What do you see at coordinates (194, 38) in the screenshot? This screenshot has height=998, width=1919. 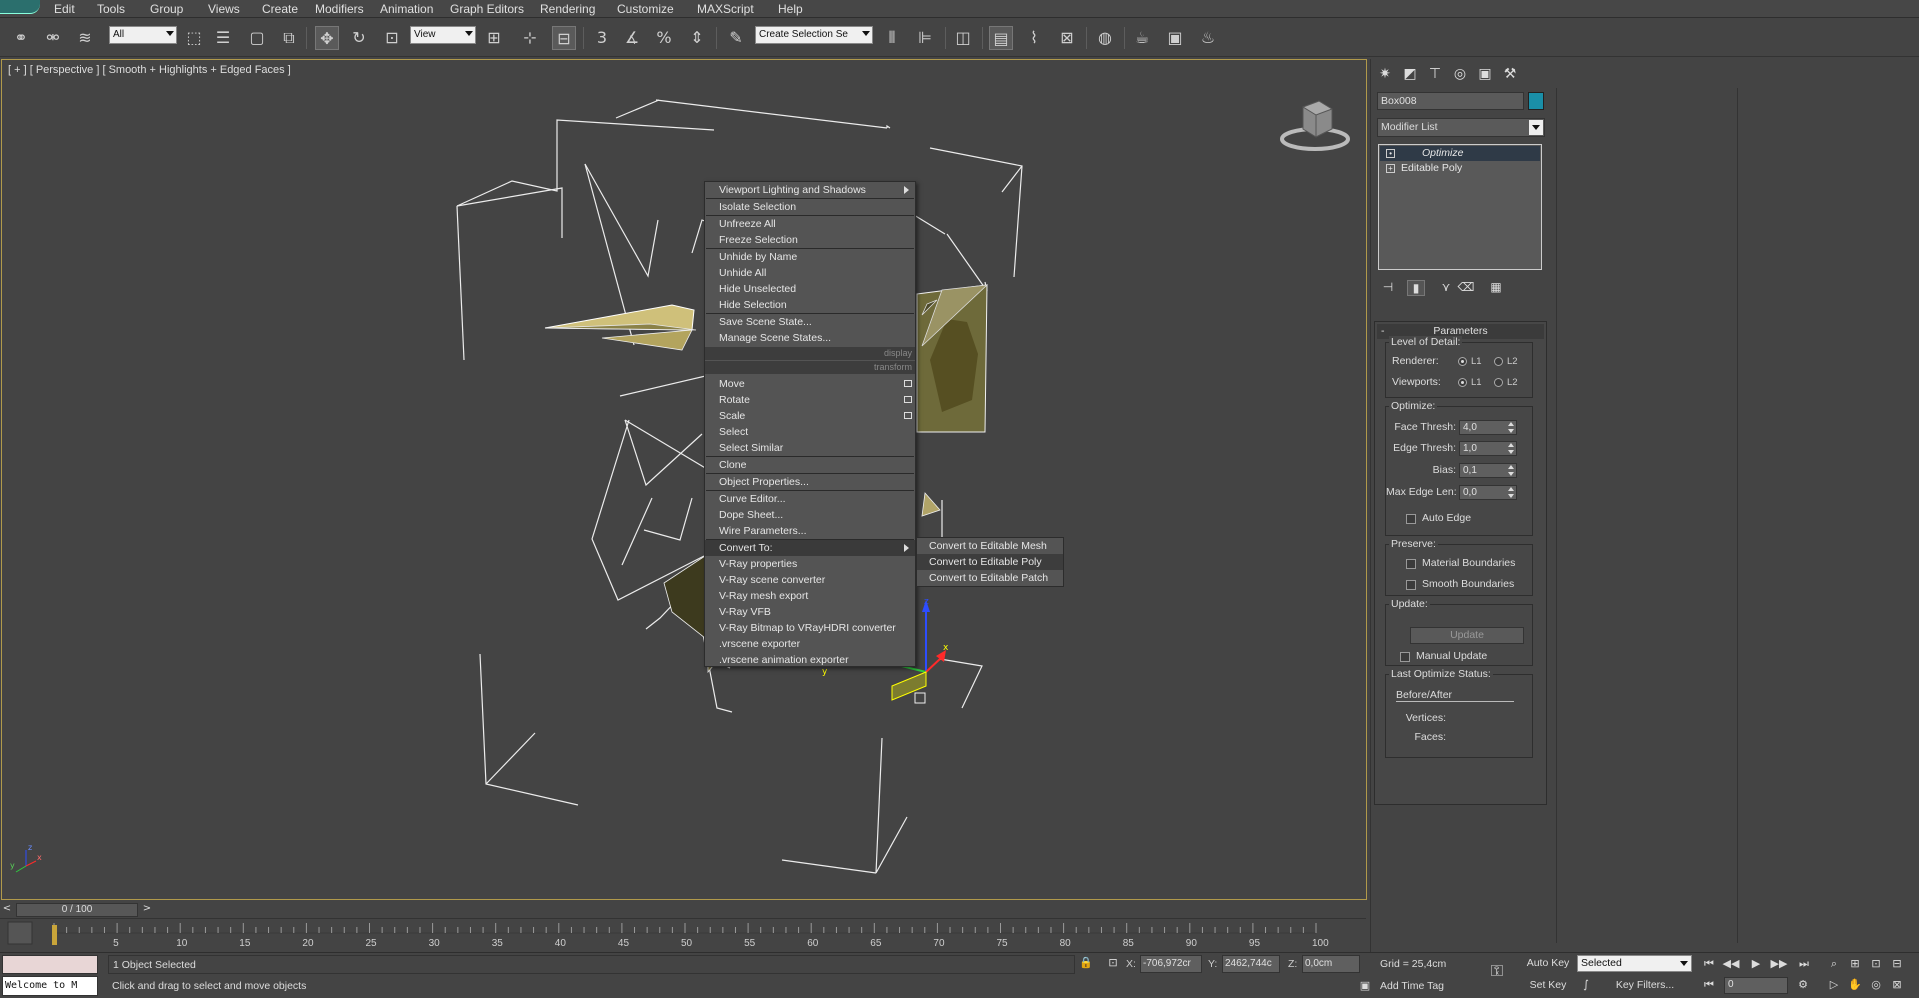 I see `select-object-icon: ⬚` at bounding box center [194, 38].